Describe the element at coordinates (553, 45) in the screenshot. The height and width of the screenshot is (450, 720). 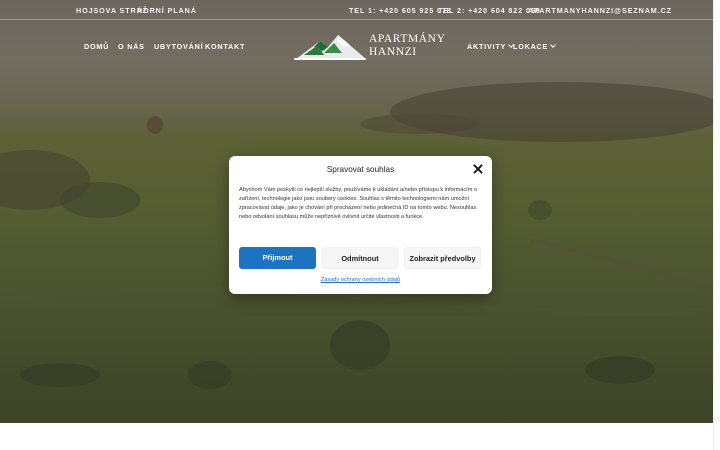
I see `chevron-down-icon` at that location.